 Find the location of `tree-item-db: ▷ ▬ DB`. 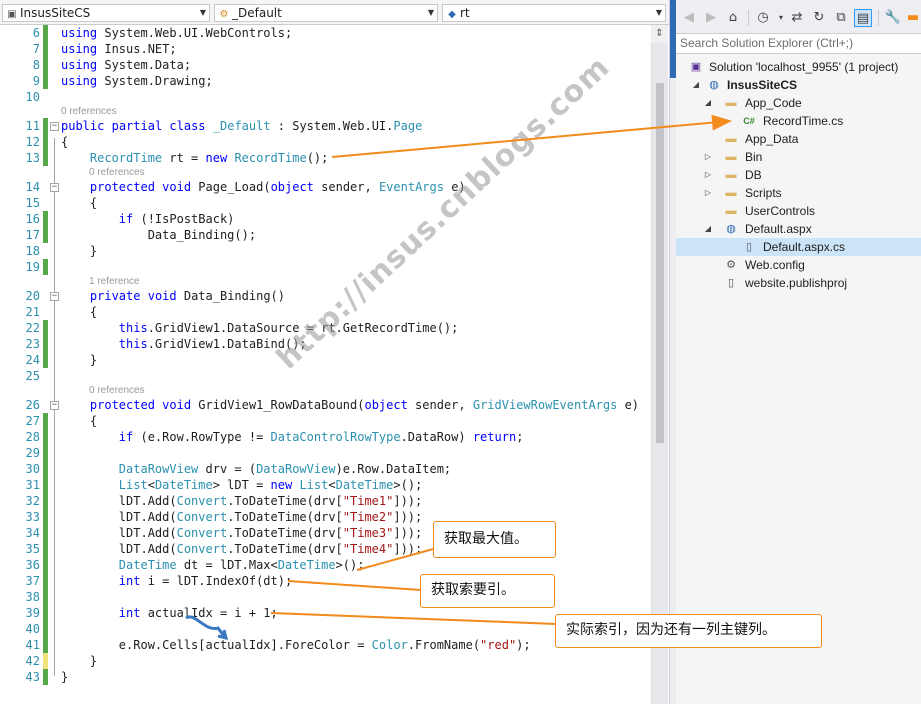

tree-item-db: ▷ ▬ DB is located at coordinates (798, 175).